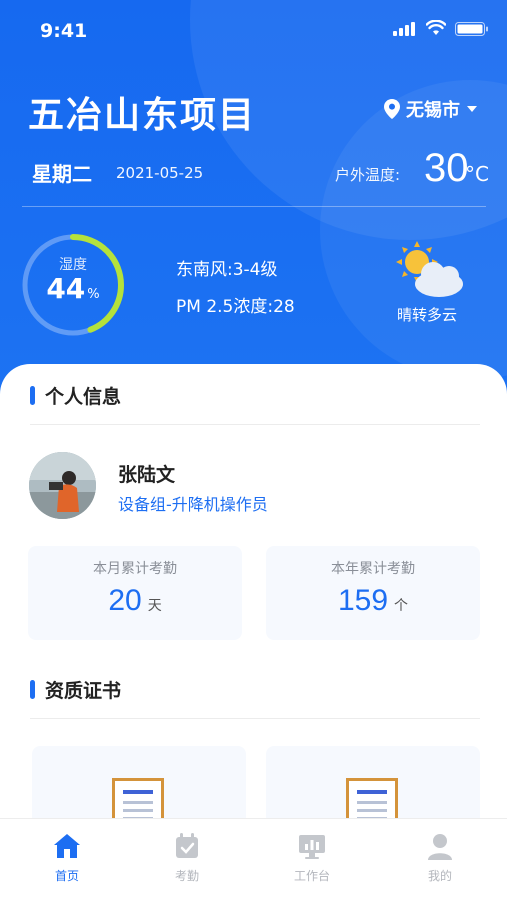 The height and width of the screenshot is (900, 507). Describe the element at coordinates (147, 475) in the screenshot. I see `person-name: 张陆文` at that location.